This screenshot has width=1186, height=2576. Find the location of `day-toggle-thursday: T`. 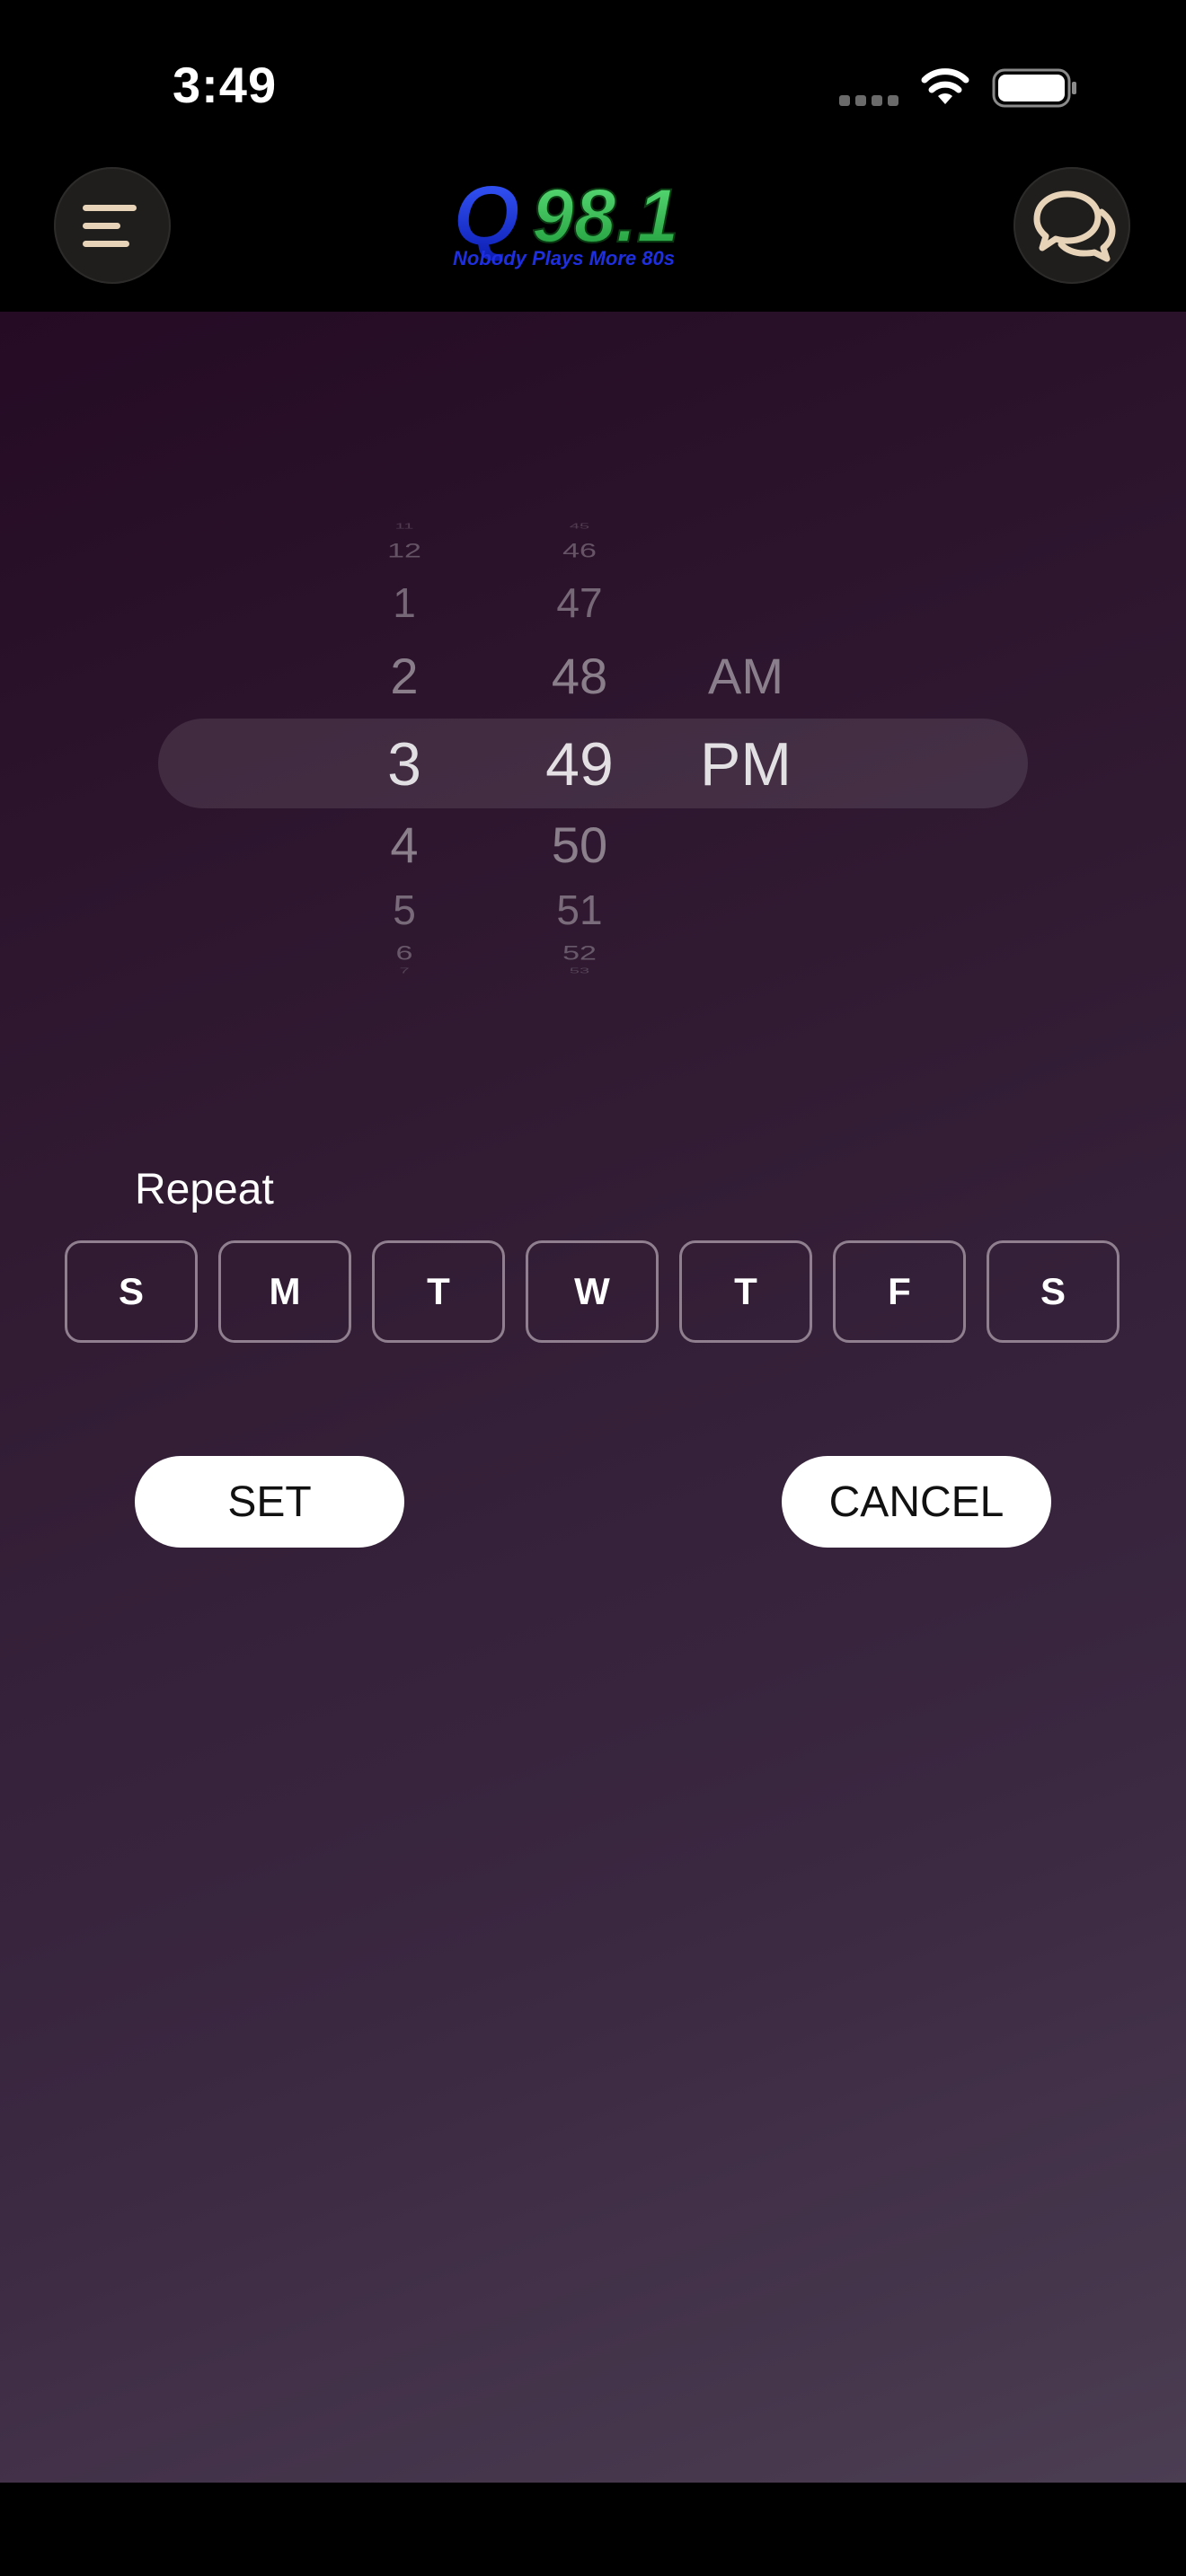

day-toggle-thursday: T is located at coordinates (745, 1291).